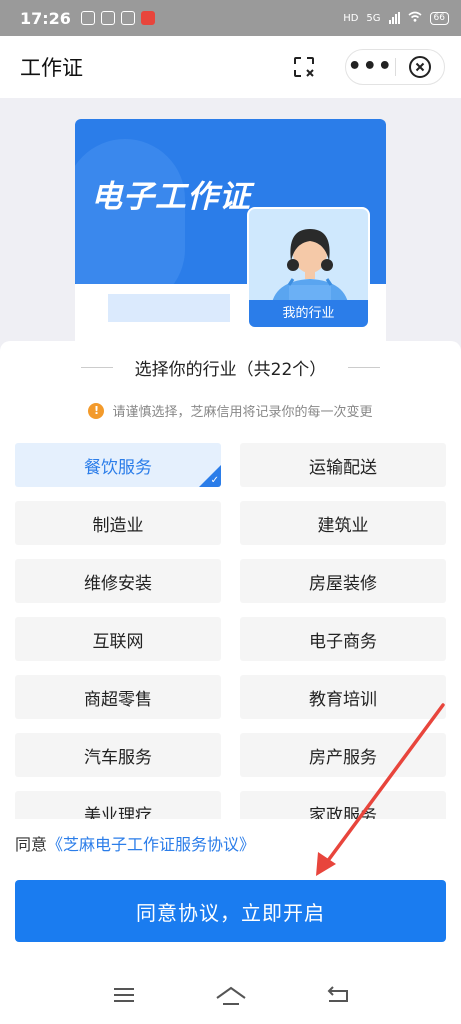  What do you see at coordinates (118, 641) in the screenshot?
I see `industry-label: 互联网` at bounding box center [118, 641].